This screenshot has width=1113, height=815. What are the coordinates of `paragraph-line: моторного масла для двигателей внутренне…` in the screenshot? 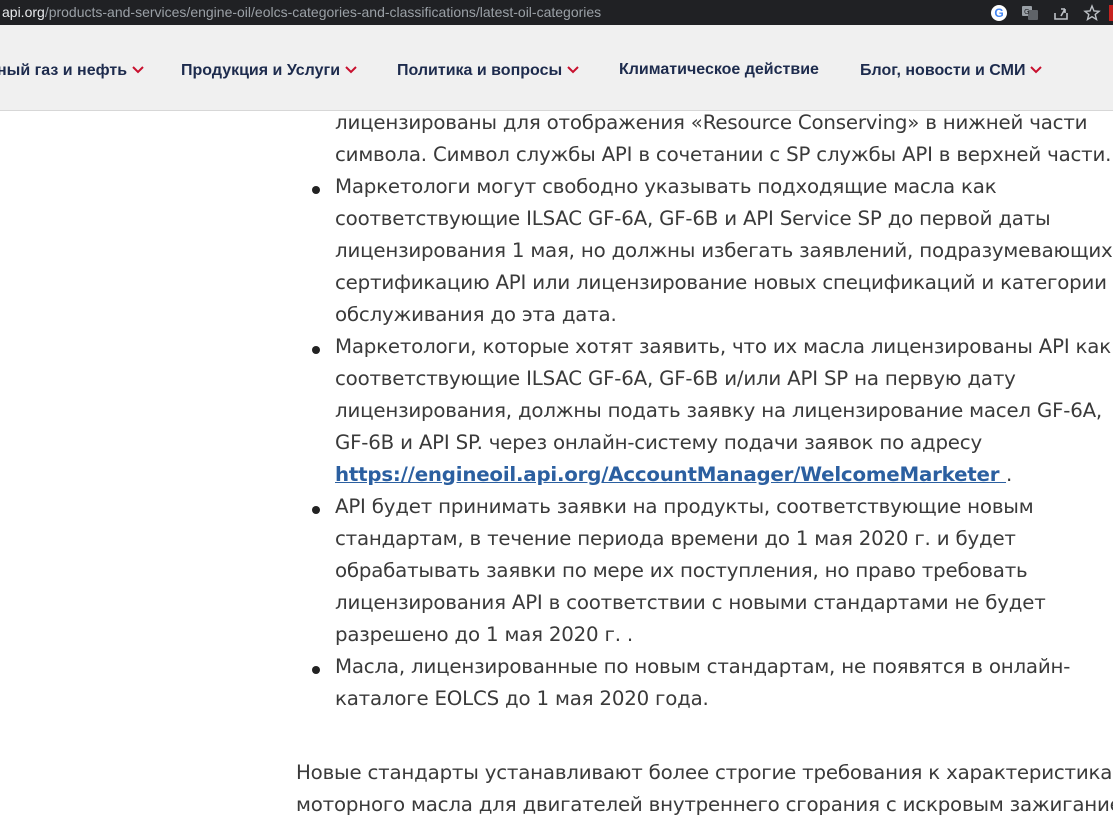 It's located at (704, 804).